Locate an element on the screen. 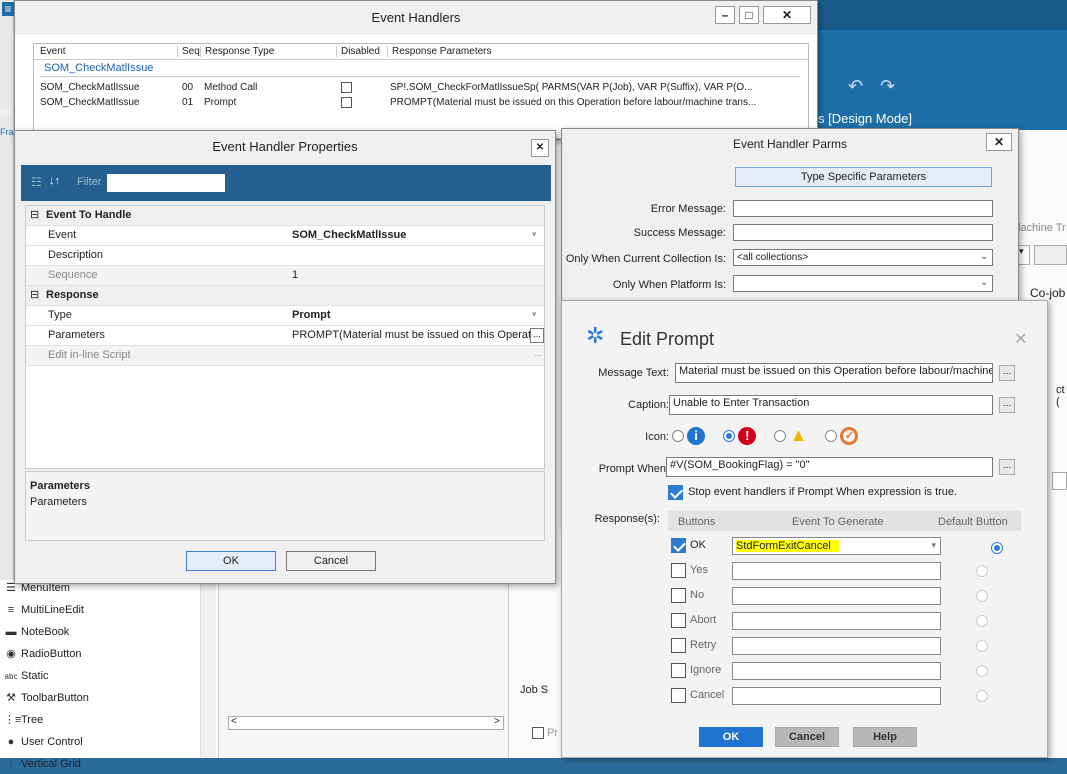 Image resolution: width=1067 pixels, height=774 pixels. cancel-button: Cancel is located at coordinates (331, 561).